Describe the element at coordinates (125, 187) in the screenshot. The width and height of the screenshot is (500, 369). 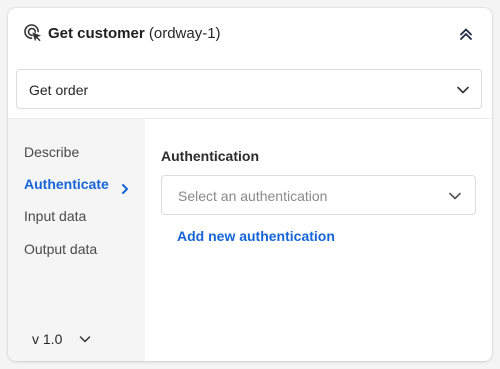
I see `chevron-right-icon` at that location.